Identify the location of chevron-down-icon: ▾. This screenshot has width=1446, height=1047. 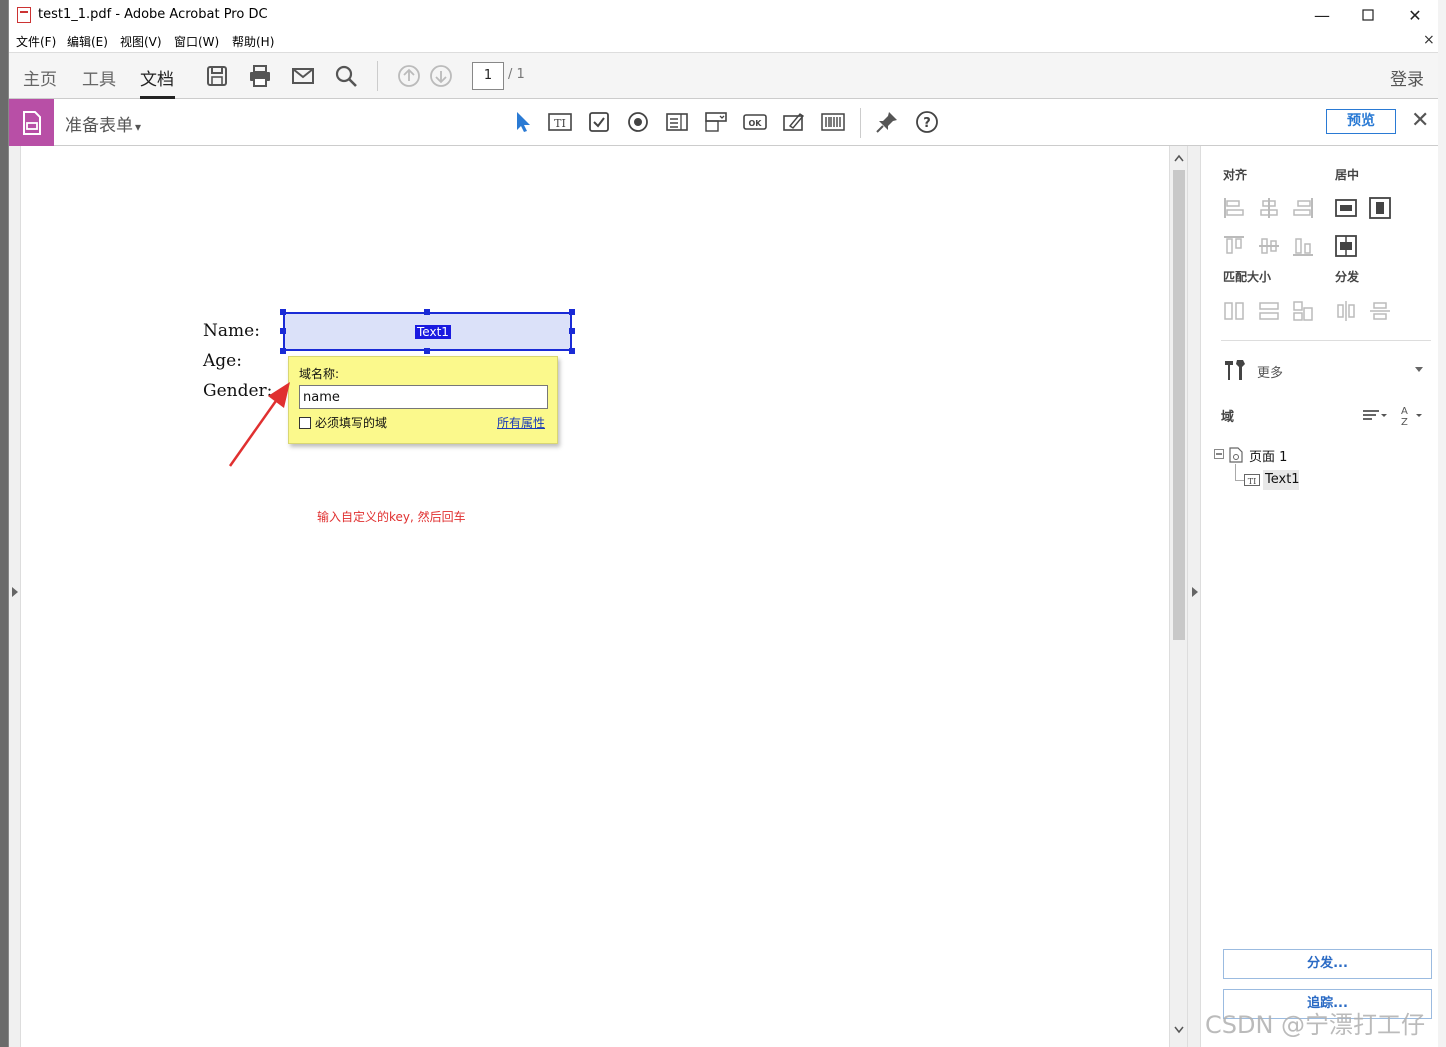
(138, 127).